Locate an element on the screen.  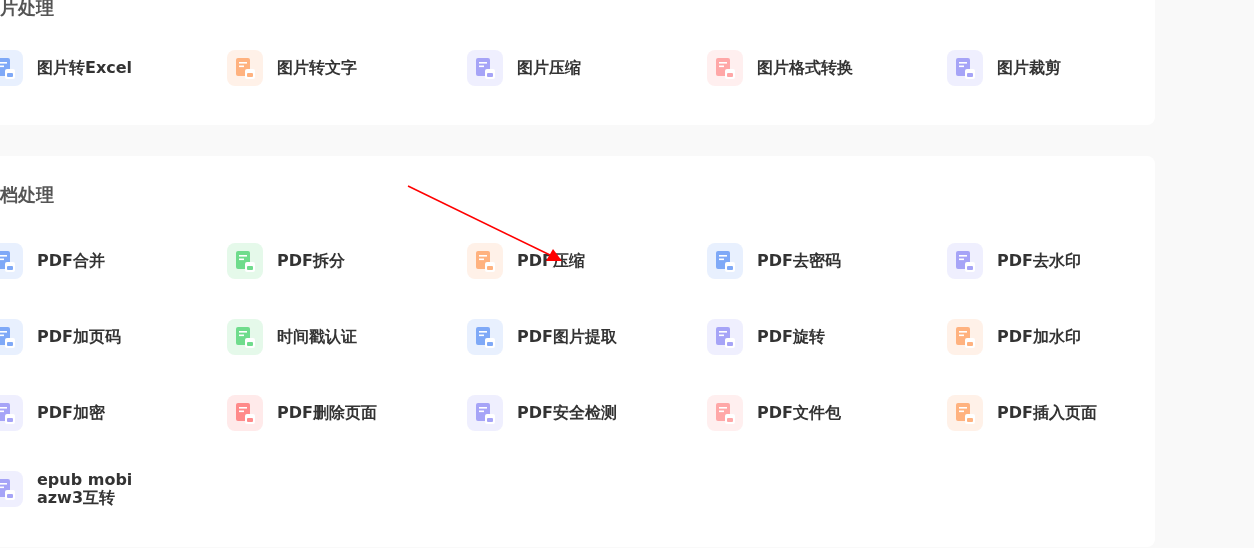
tool-link: PDF安全检测 is located at coordinates (567, 413).